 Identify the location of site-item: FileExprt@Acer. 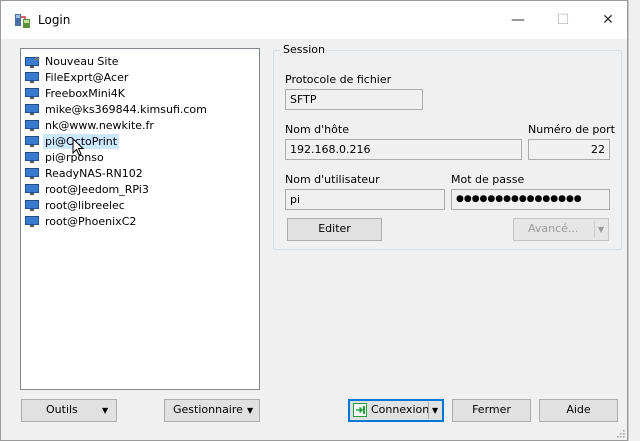
(77, 77).